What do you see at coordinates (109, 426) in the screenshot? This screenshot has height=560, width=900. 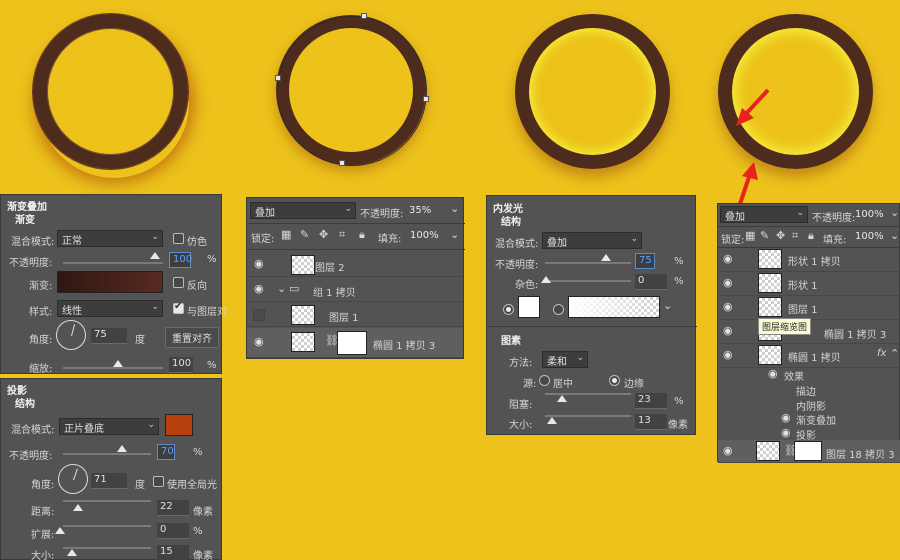 I see `blend-mode-select: 正片叠底 ⌄` at bounding box center [109, 426].